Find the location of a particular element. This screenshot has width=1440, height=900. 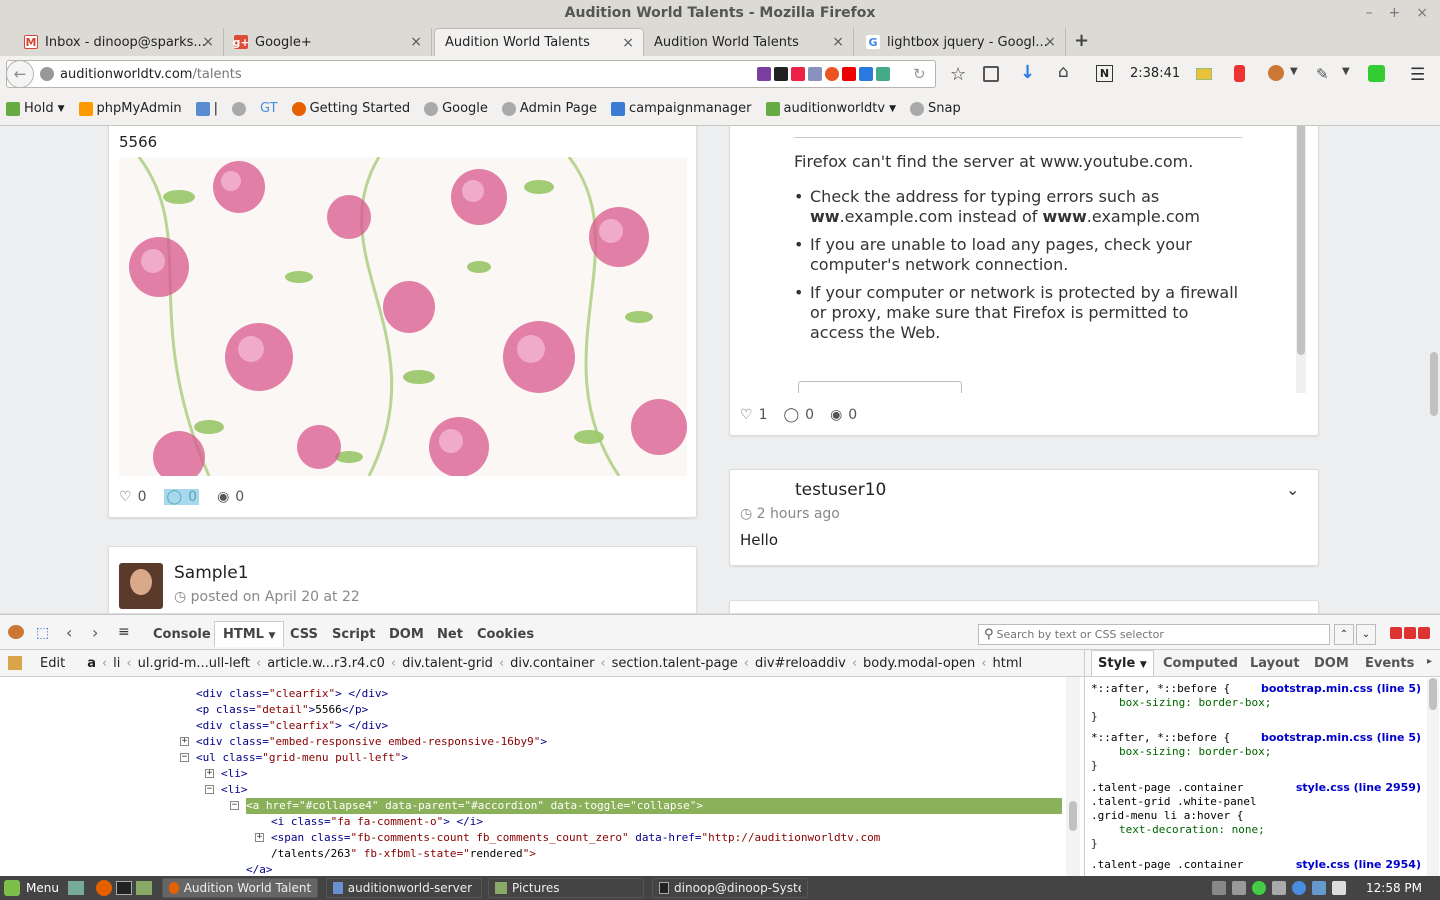

breadcrumb-item: section.talent-page is located at coordinates (675, 663).